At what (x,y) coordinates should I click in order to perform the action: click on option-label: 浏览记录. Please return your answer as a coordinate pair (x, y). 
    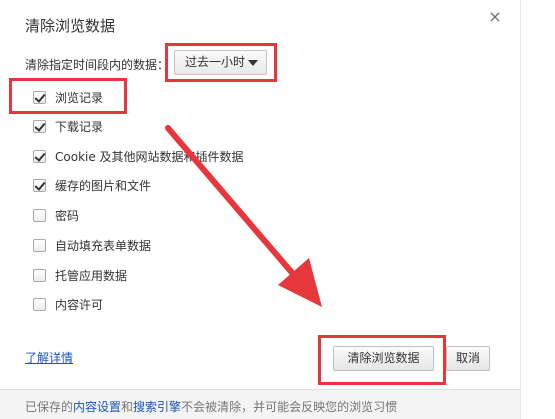
    Looking at the image, I should click on (79, 98).